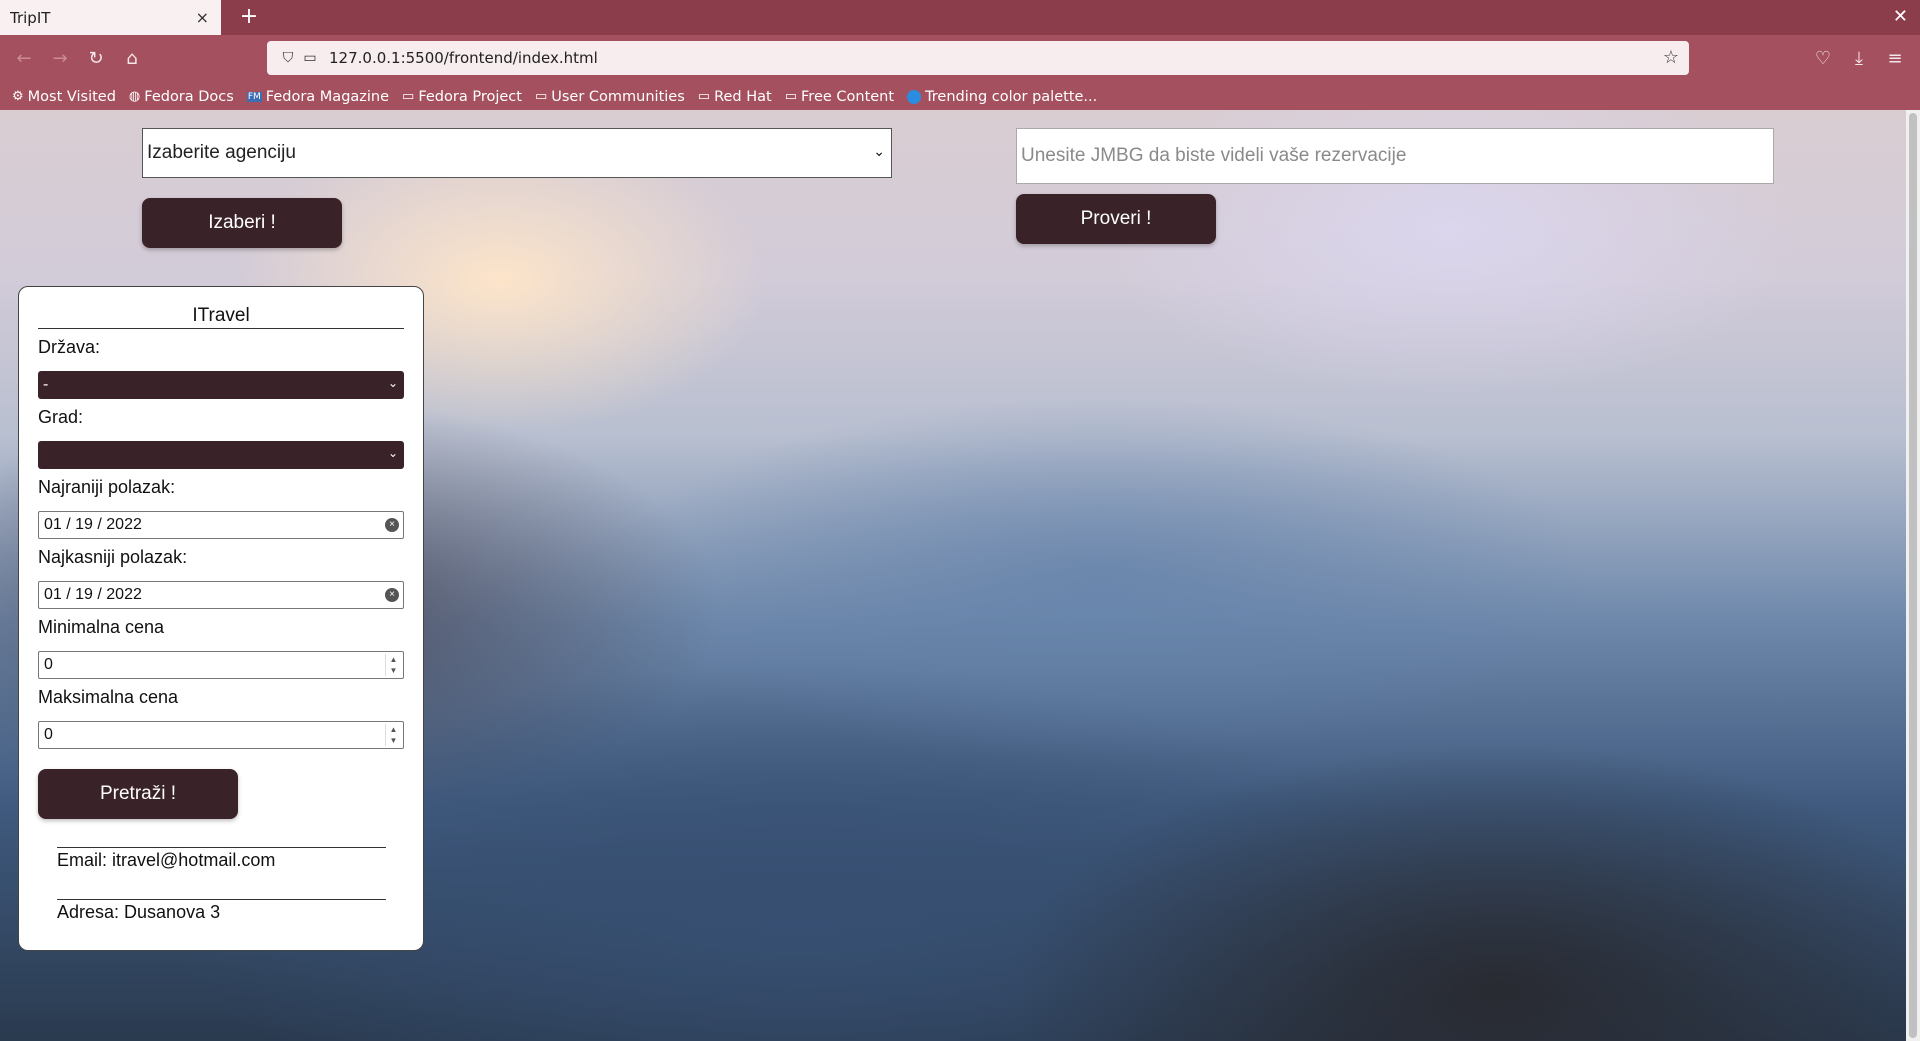 The image size is (1920, 1041). I want to click on bookmark-most-visited: ⚙ Most Visited, so click(64, 97).